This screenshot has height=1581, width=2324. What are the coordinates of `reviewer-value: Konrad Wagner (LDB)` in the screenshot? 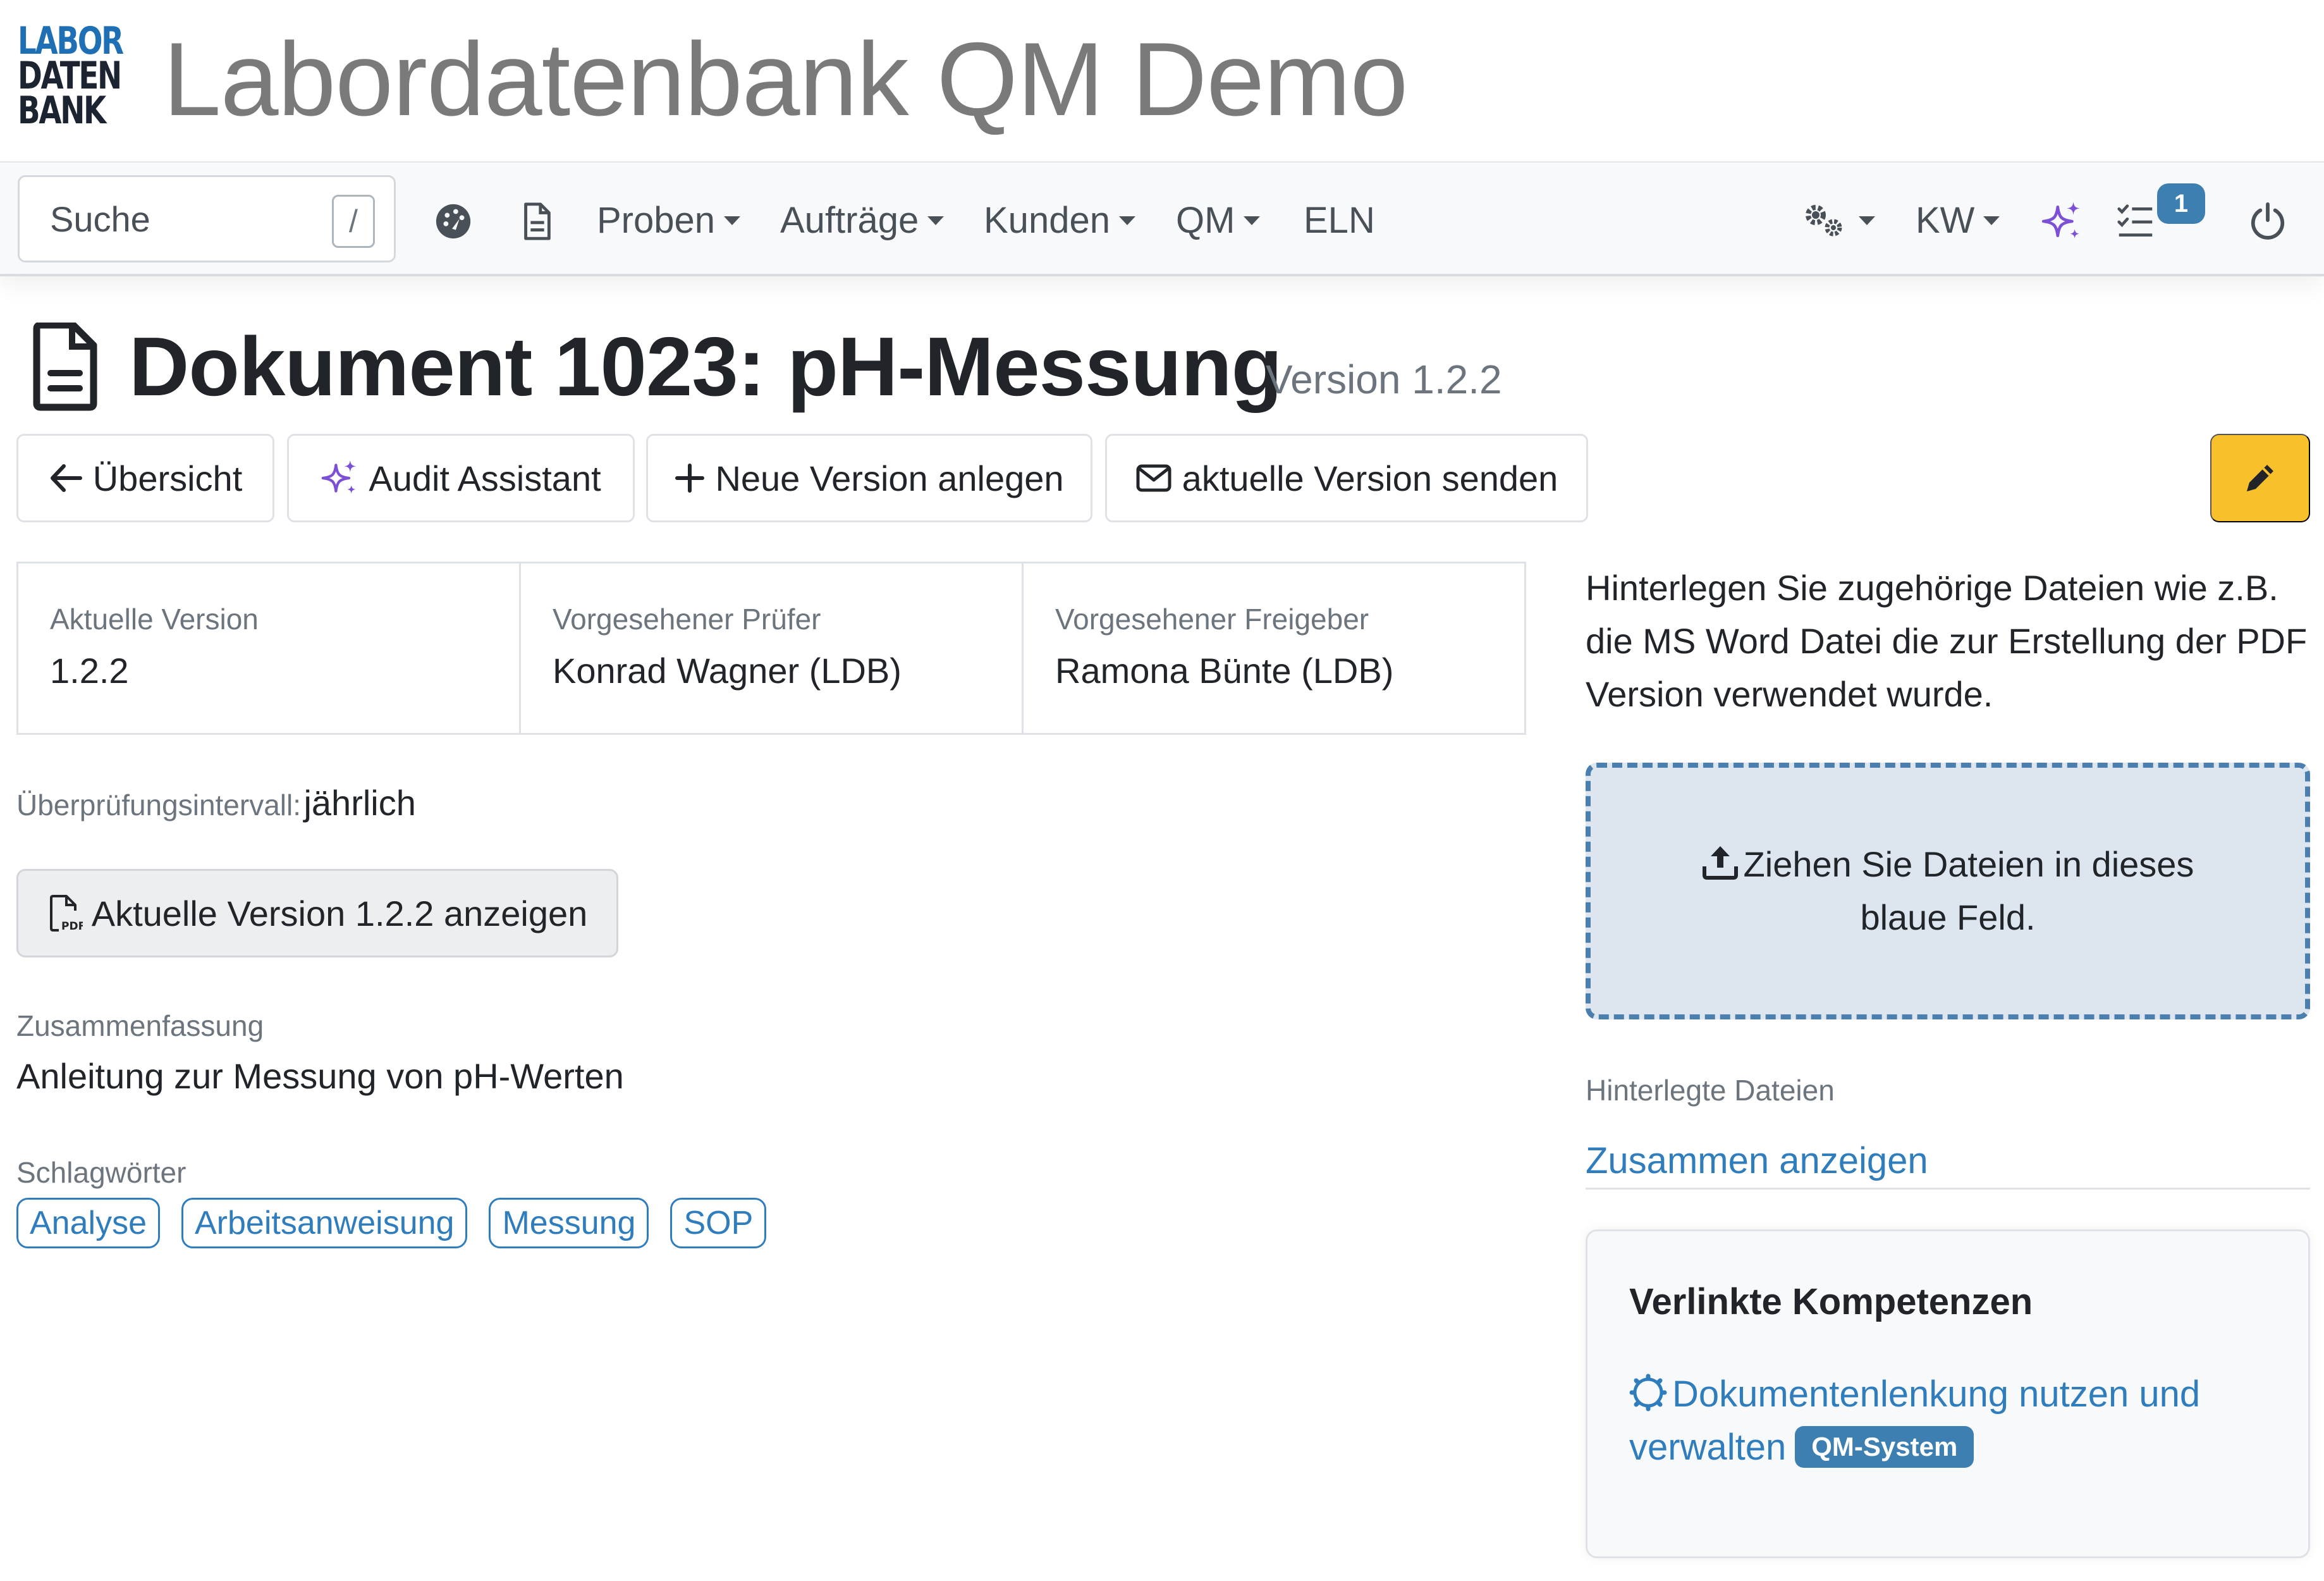 It's located at (727, 671).